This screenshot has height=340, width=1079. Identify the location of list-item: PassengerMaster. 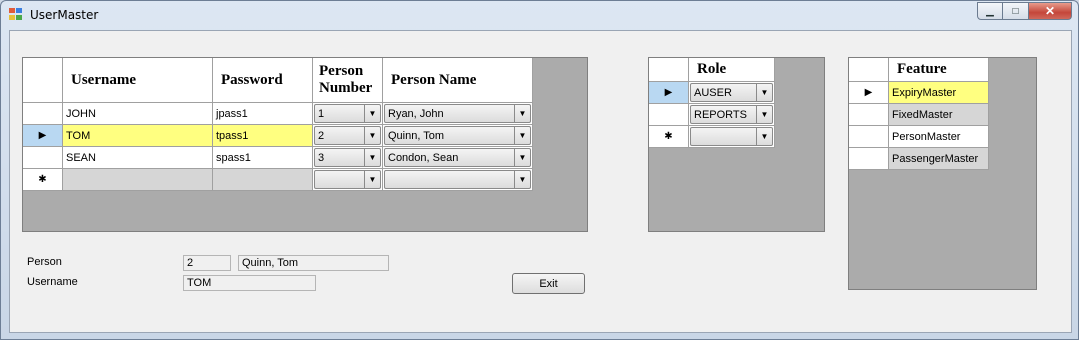
(919, 159).